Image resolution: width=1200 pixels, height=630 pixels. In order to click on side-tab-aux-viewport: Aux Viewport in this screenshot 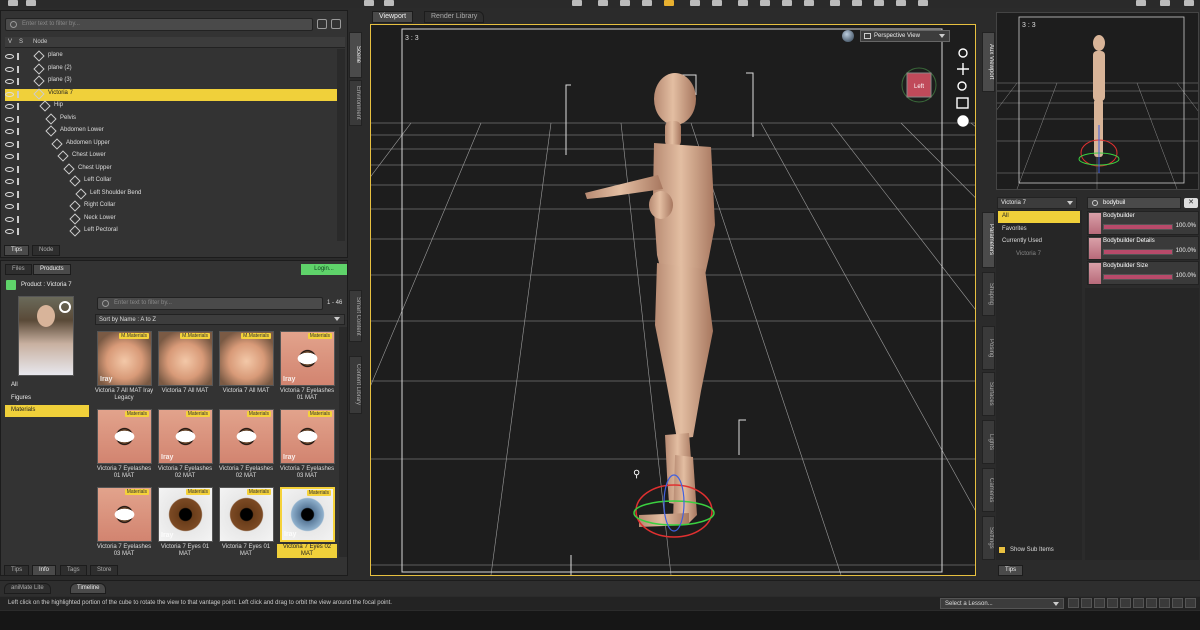, I will do `click(988, 62)`.